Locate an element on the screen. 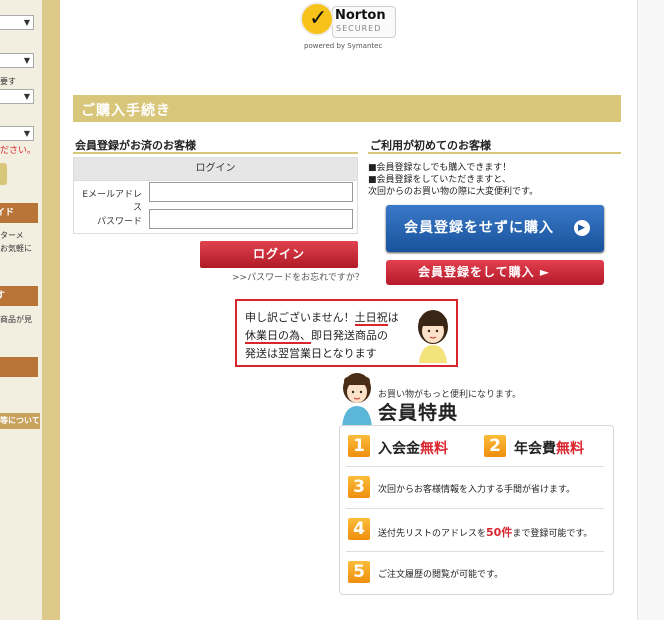 The width and height of the screenshot is (664, 620). member-section-title: 会員登録がお済のお客様 is located at coordinates (135, 145).